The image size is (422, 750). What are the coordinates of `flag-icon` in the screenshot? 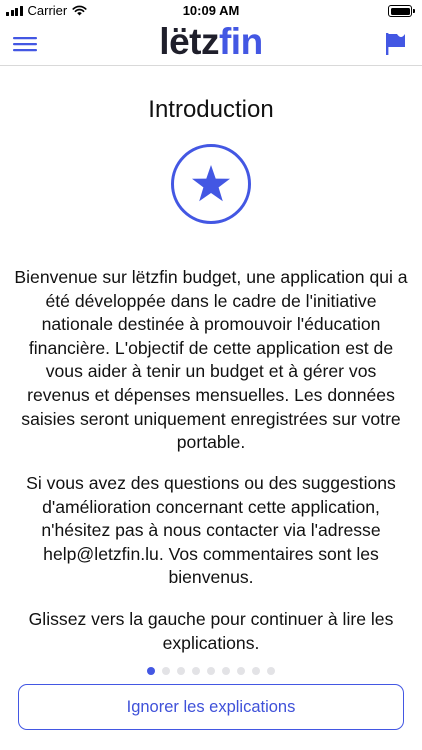 It's located at (395, 44).